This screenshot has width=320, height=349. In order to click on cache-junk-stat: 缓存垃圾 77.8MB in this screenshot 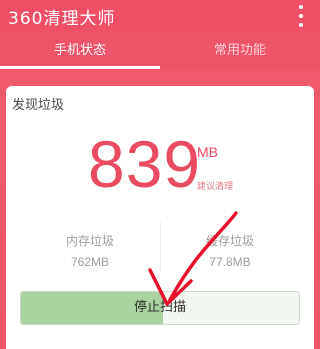, I will do `click(230, 250)`.